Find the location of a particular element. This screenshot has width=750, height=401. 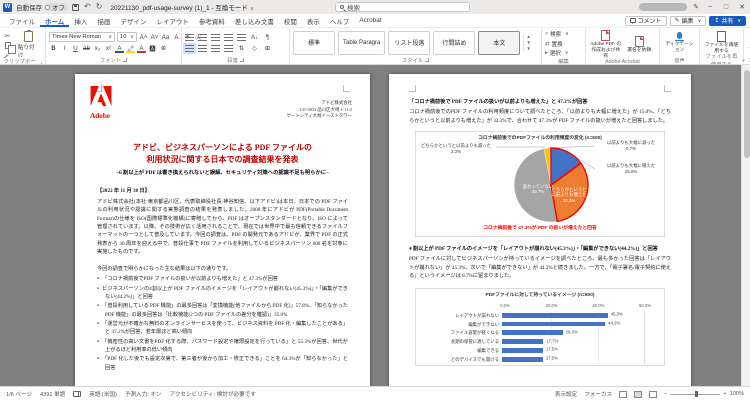

subscript-icon: x₂ is located at coordinates (97, 48).